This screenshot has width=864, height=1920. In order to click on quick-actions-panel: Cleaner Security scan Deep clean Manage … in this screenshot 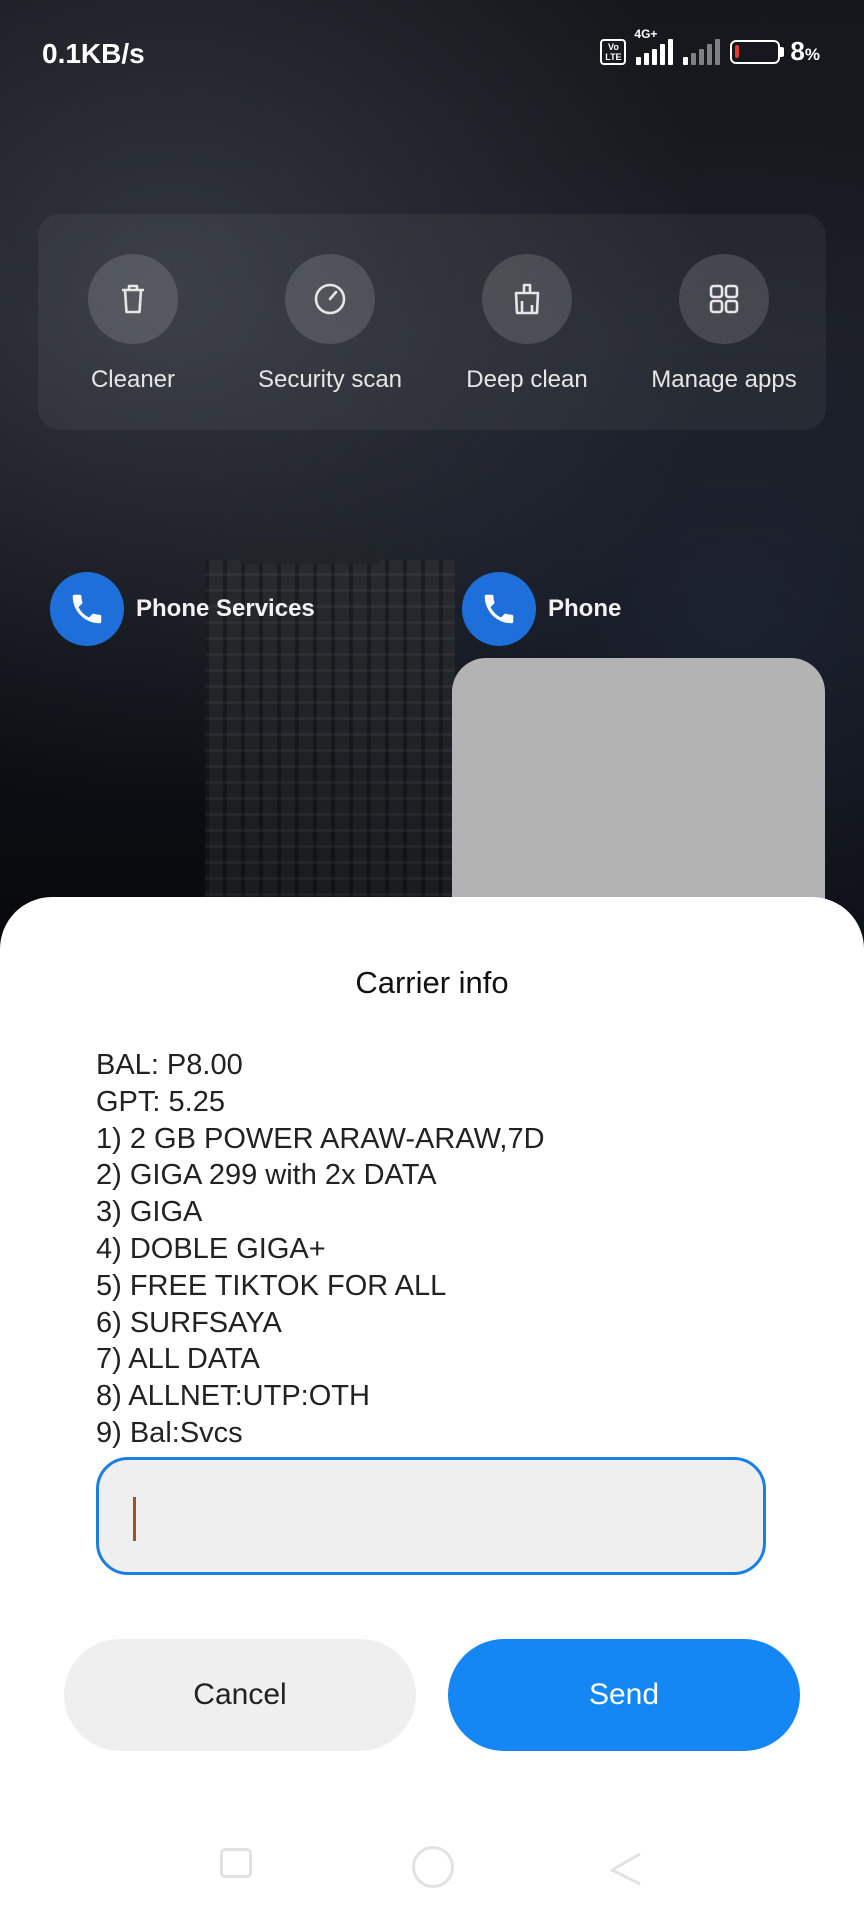, I will do `click(432, 322)`.